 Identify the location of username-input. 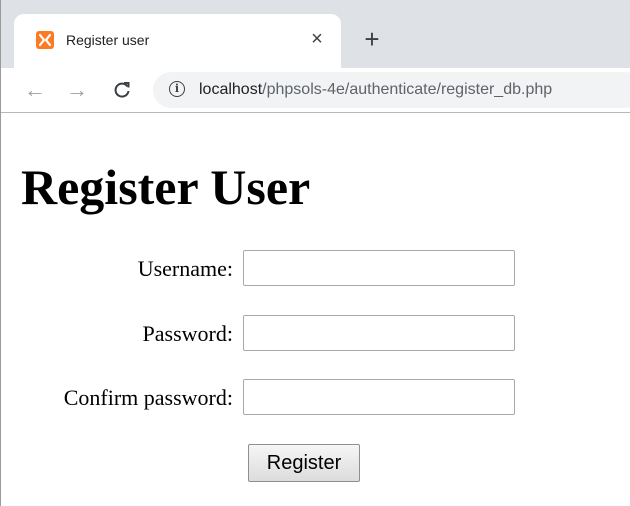
(379, 268).